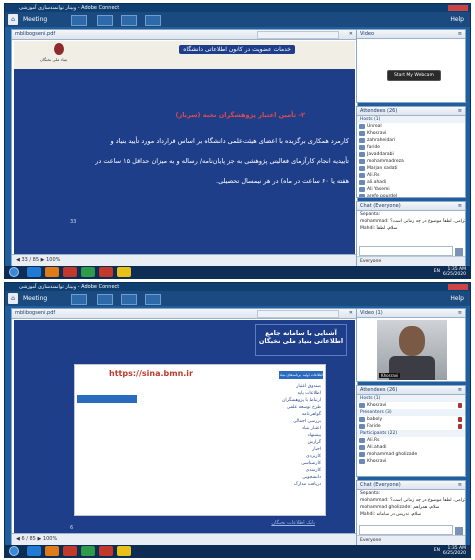 The height and width of the screenshot is (560, 475). Describe the element at coordinates (411, 154) in the screenshot. I see `attendee-row: Javaddarabi` at that location.